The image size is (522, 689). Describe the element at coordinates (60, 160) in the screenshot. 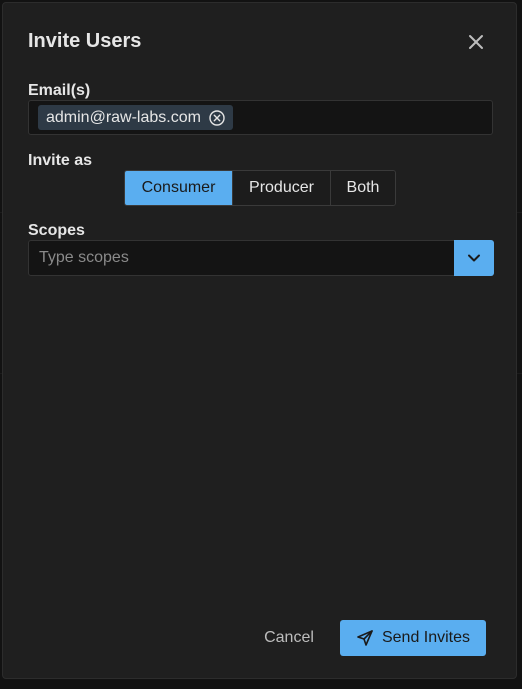

I see `invite-as-label: Invite as` at that location.